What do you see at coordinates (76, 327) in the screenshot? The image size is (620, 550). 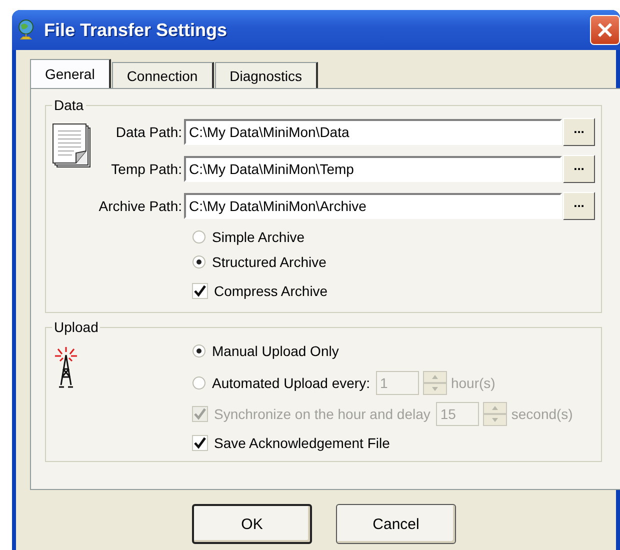 I see `group-title: Upload` at bounding box center [76, 327].